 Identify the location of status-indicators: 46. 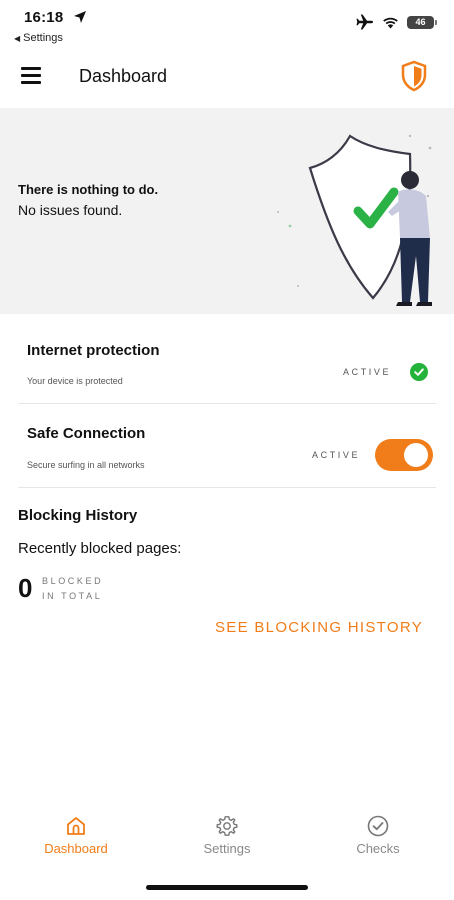
(396, 22).